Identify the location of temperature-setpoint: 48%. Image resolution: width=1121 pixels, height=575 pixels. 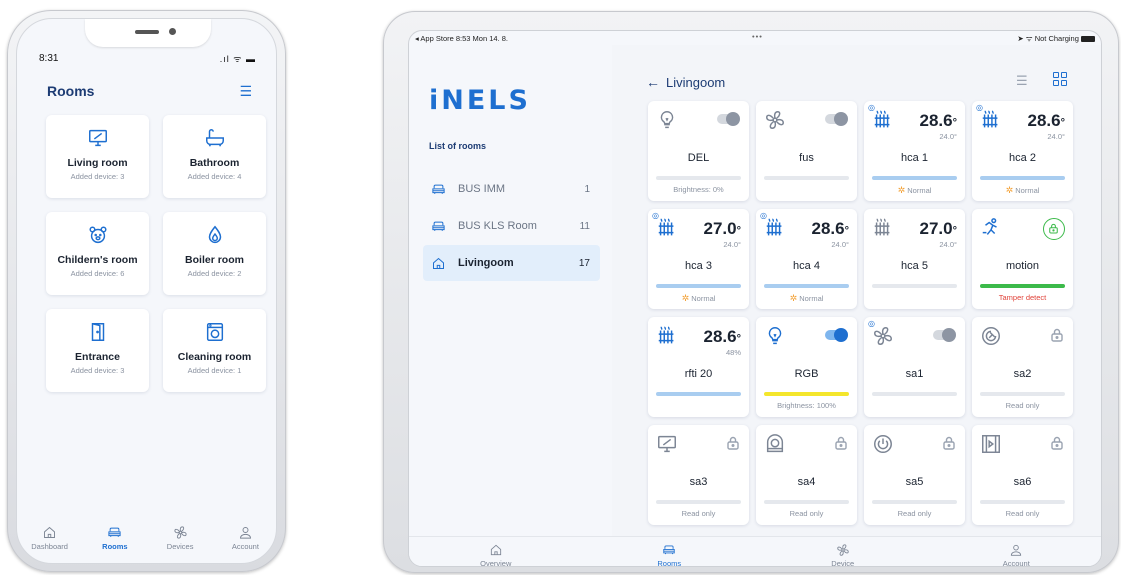
(733, 352).